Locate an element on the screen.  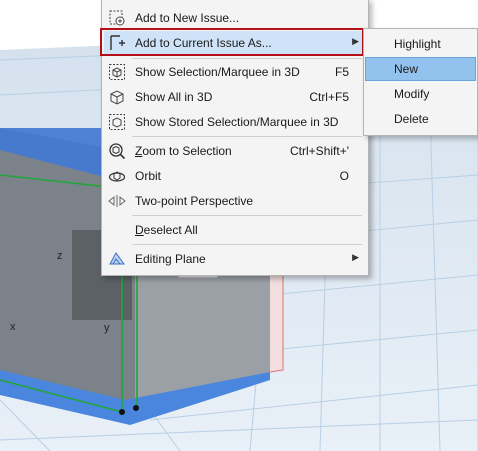
submenu-item-label: New is located at coordinates (406, 69).